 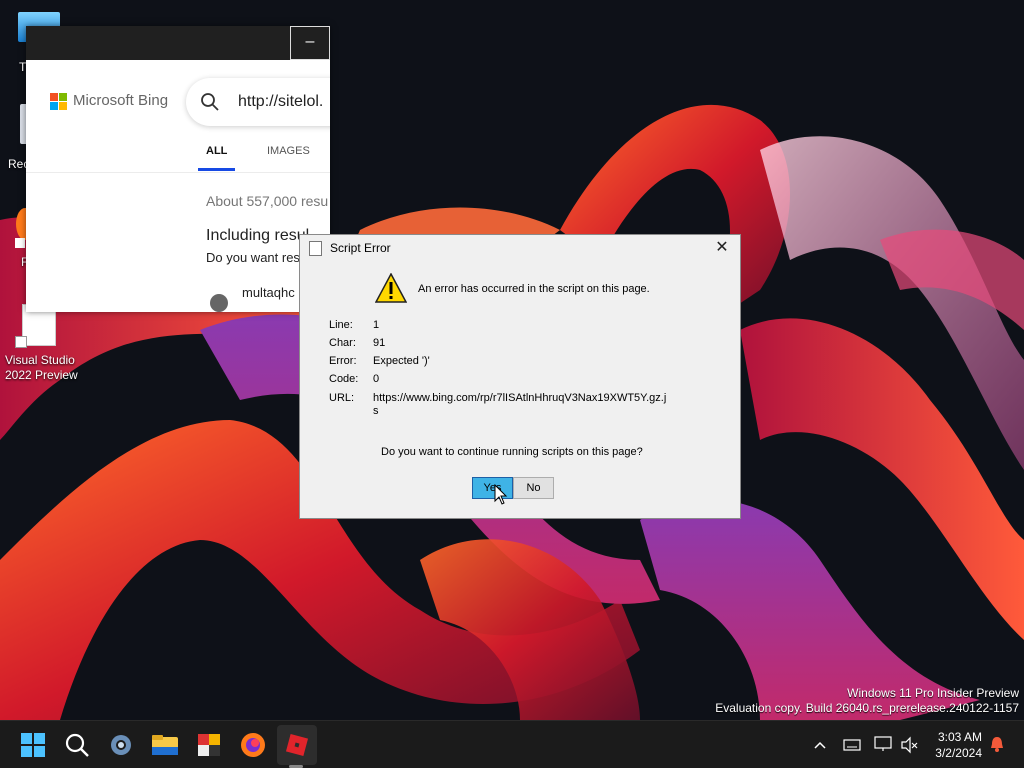 I want to click on warning-icon, so click(x=391, y=288).